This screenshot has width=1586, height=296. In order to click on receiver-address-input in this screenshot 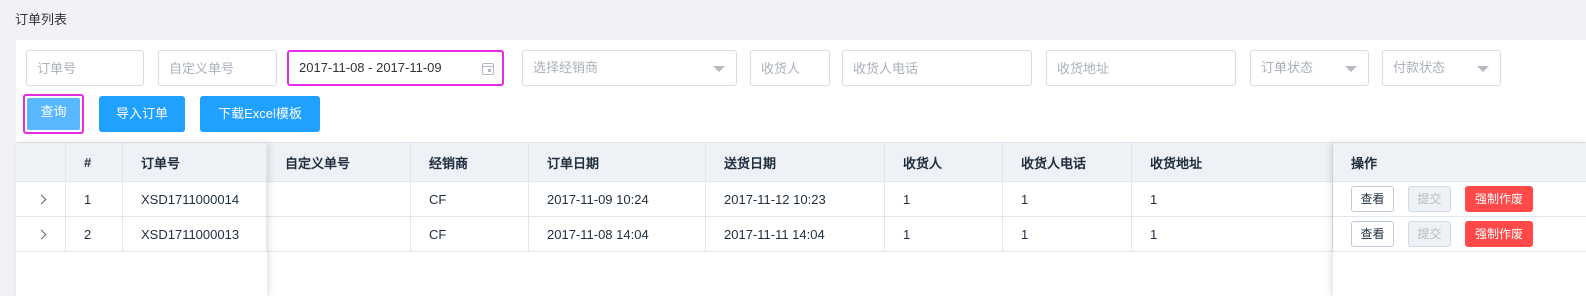, I will do `click(1141, 68)`.